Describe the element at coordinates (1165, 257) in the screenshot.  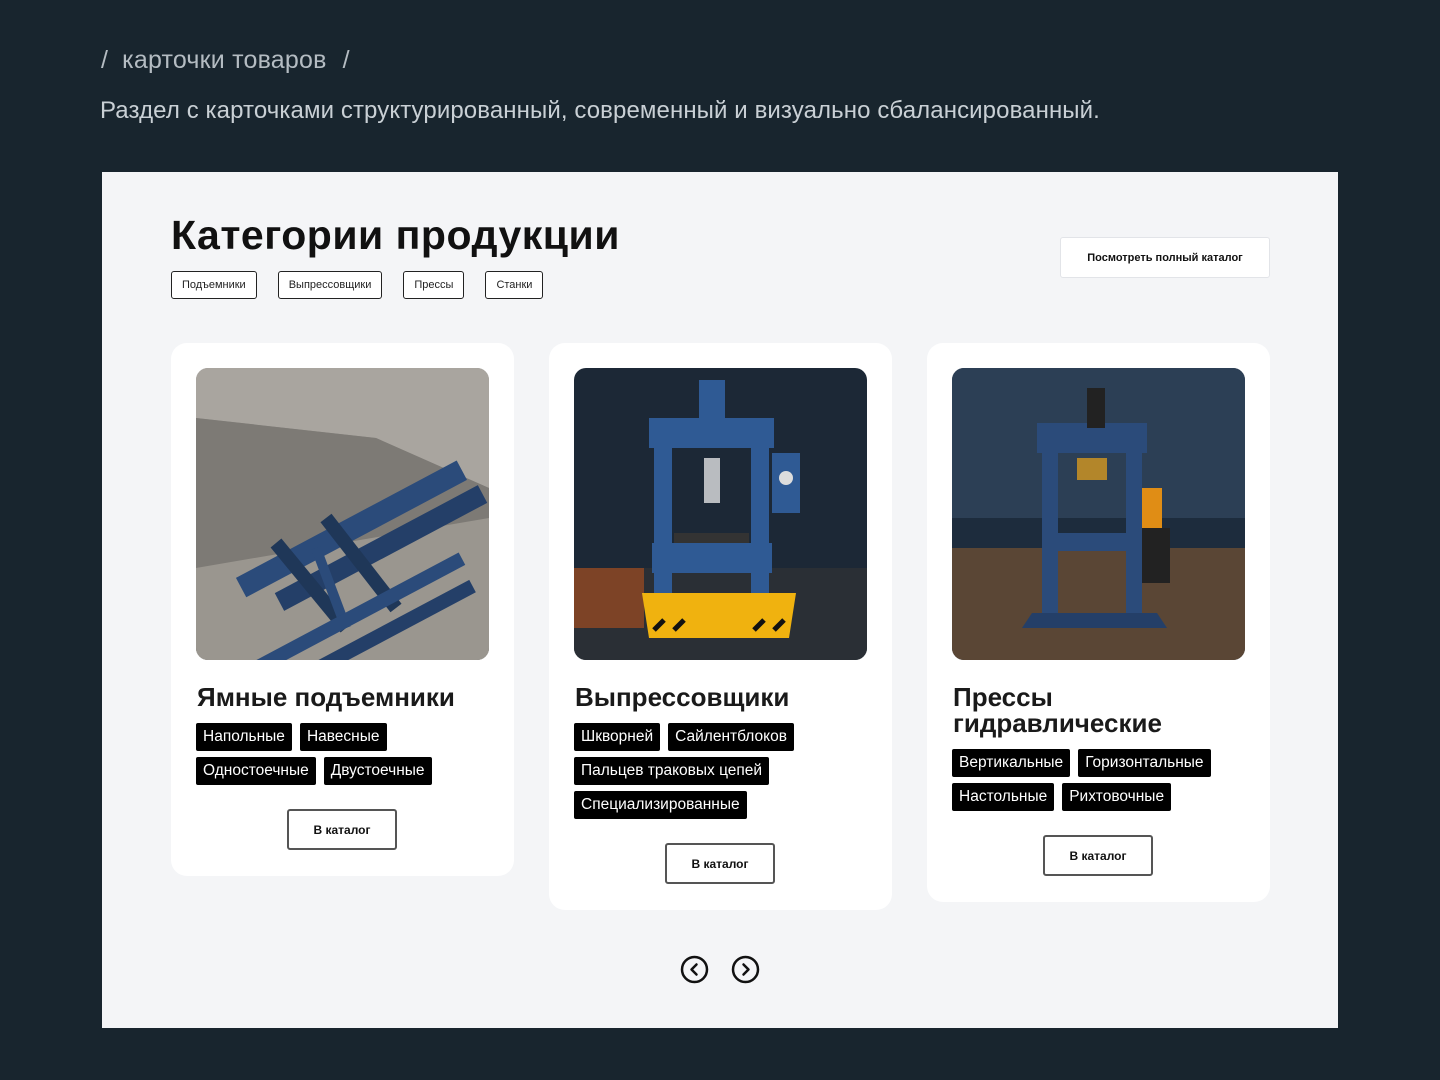
I see `full-catalog-button: Посмотреть полный каталог` at that location.